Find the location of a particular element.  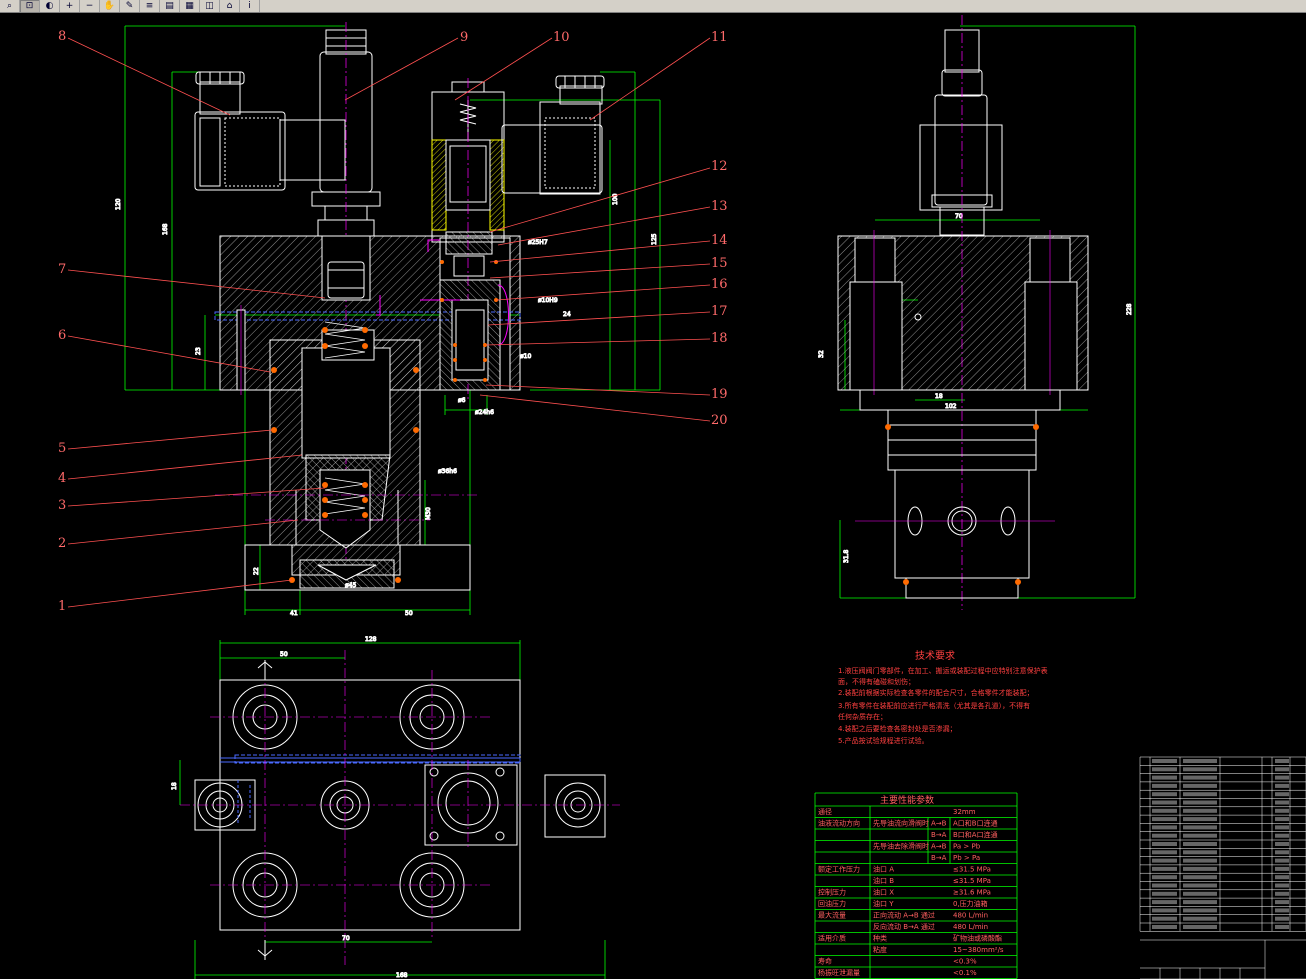

perf-cell: ≥31.6 MPa is located at coordinates (972, 893).